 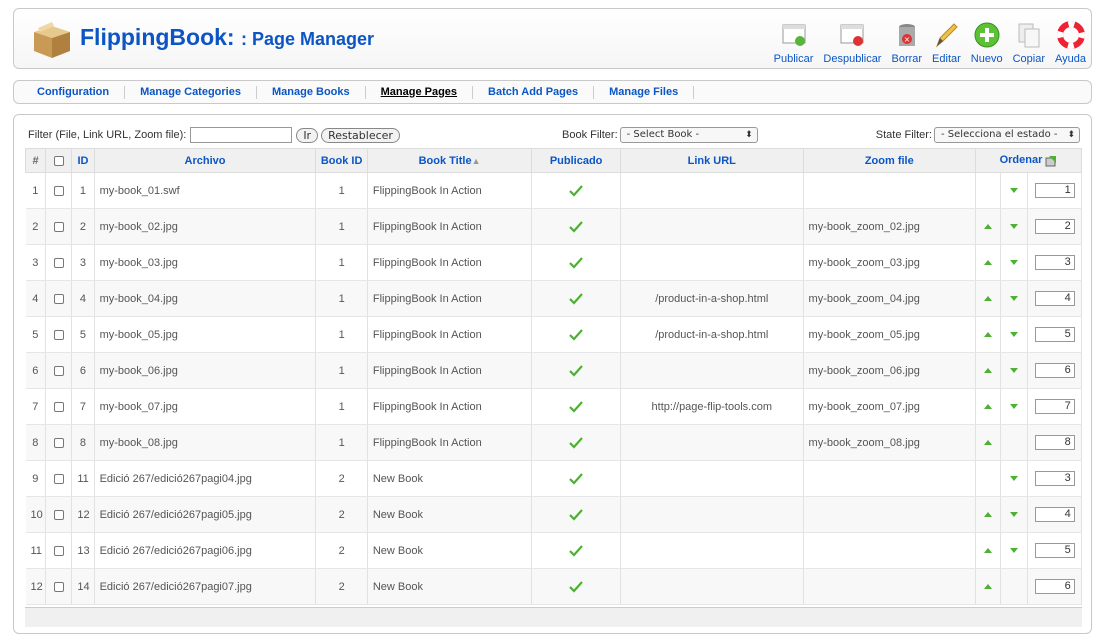 I want to click on tab-manage-categories: Manage Categories, so click(x=191, y=92).